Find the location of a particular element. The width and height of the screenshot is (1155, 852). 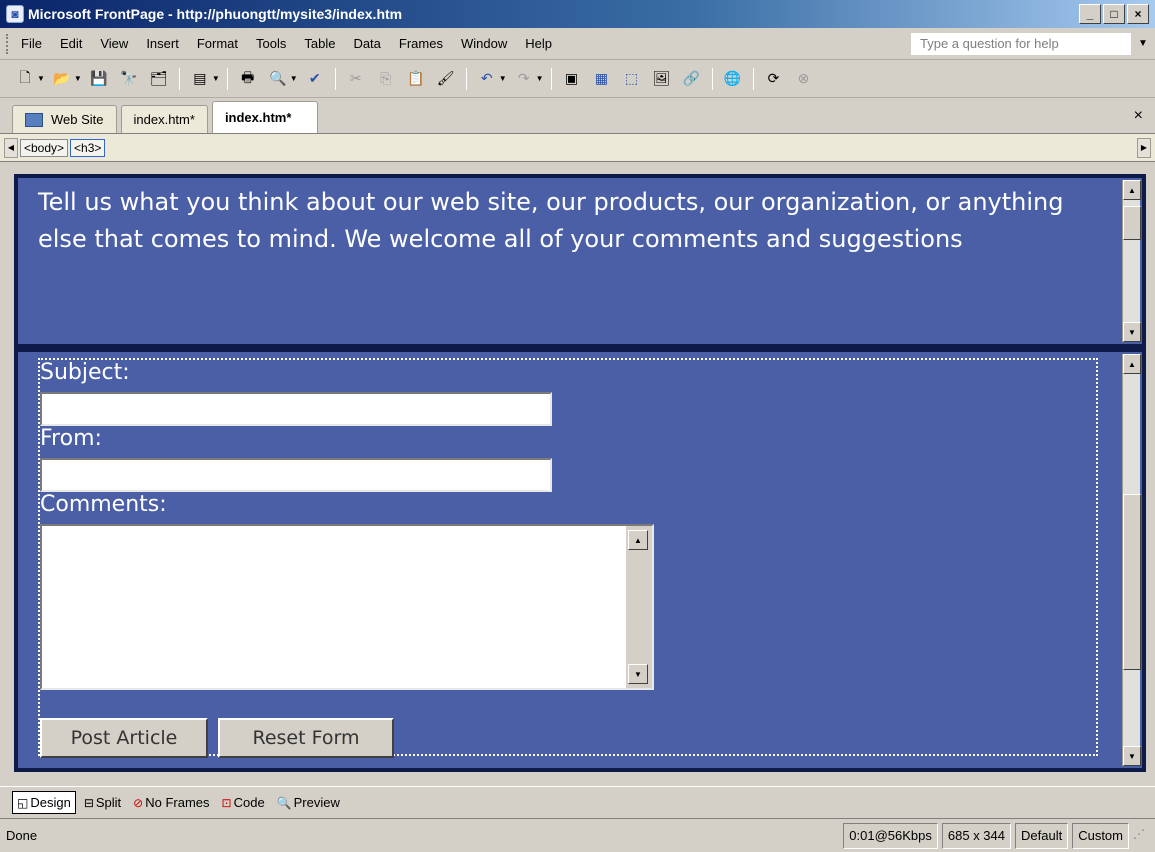

layer-icon: ▤ is located at coordinates (200, 79).